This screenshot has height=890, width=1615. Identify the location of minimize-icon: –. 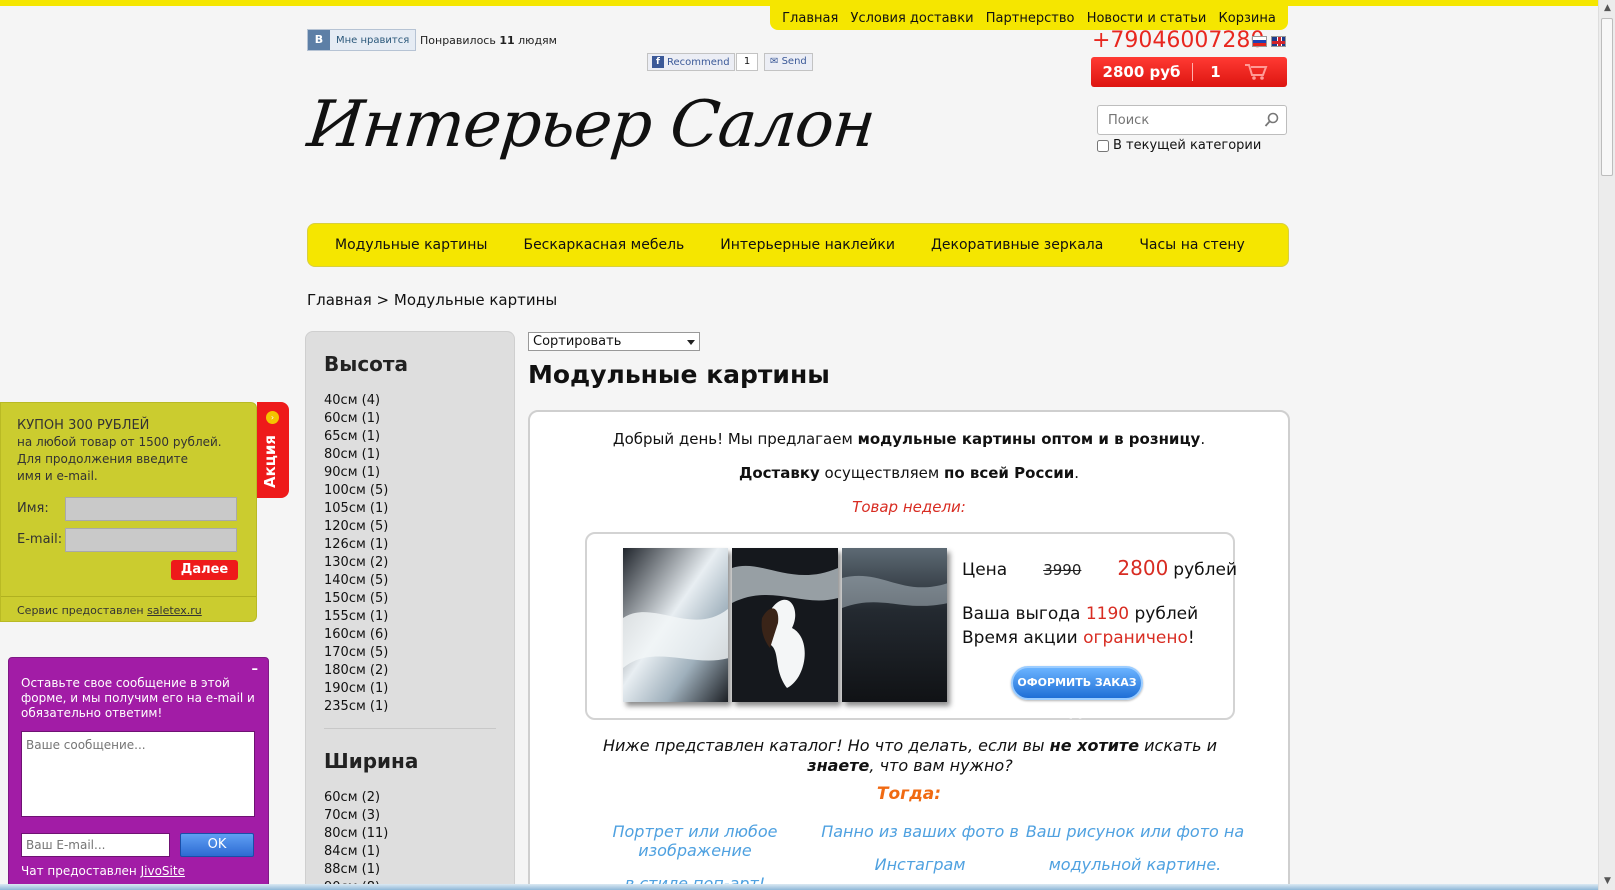
(255, 669).